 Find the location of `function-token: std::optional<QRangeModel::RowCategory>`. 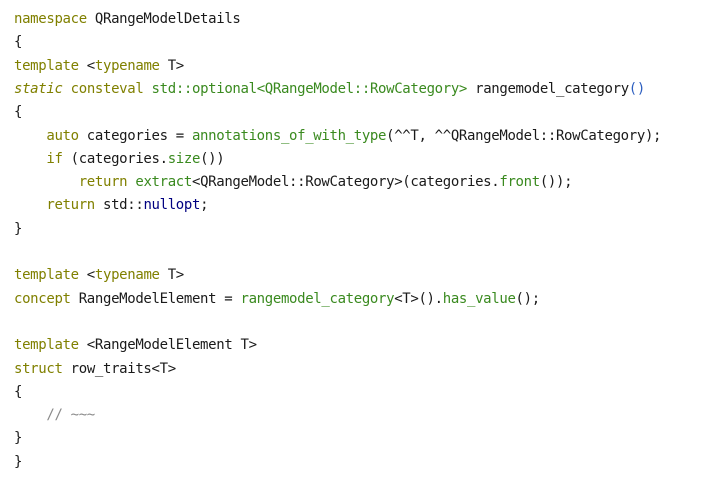

function-token: std::optional<QRangeModel::RowCategory> is located at coordinates (309, 89).